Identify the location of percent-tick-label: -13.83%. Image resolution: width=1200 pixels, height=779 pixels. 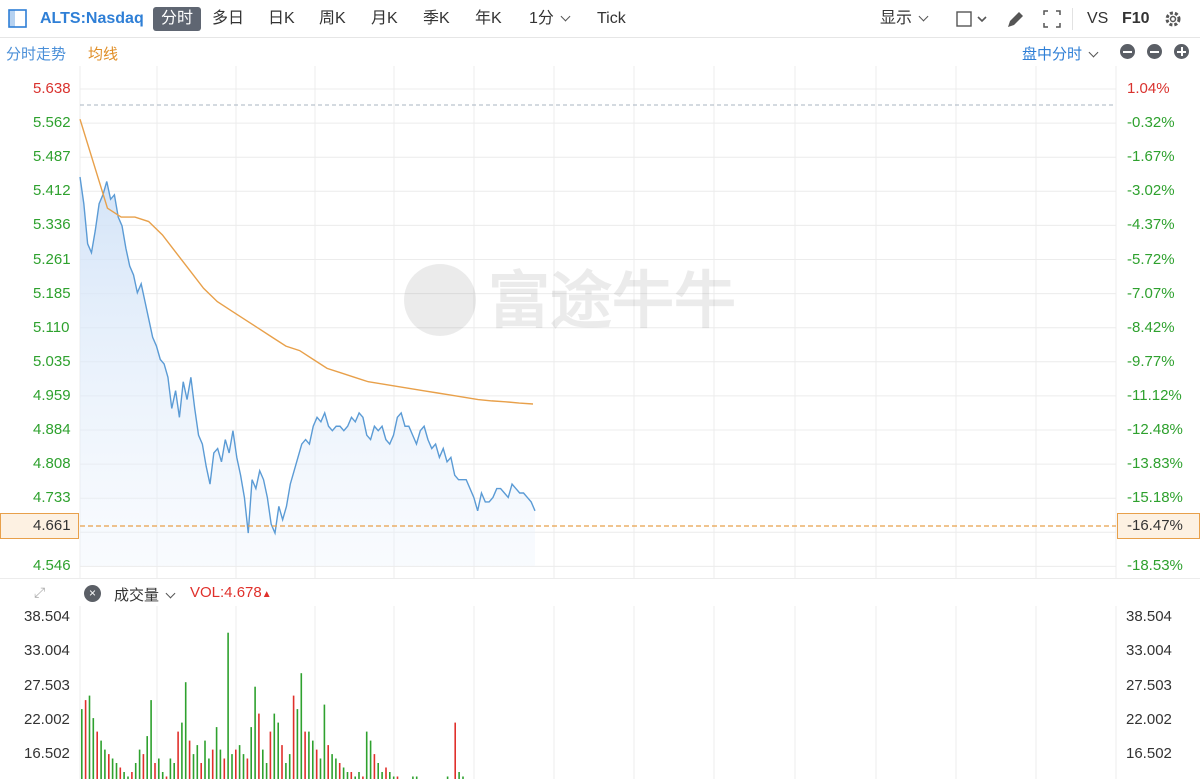
(1155, 464).